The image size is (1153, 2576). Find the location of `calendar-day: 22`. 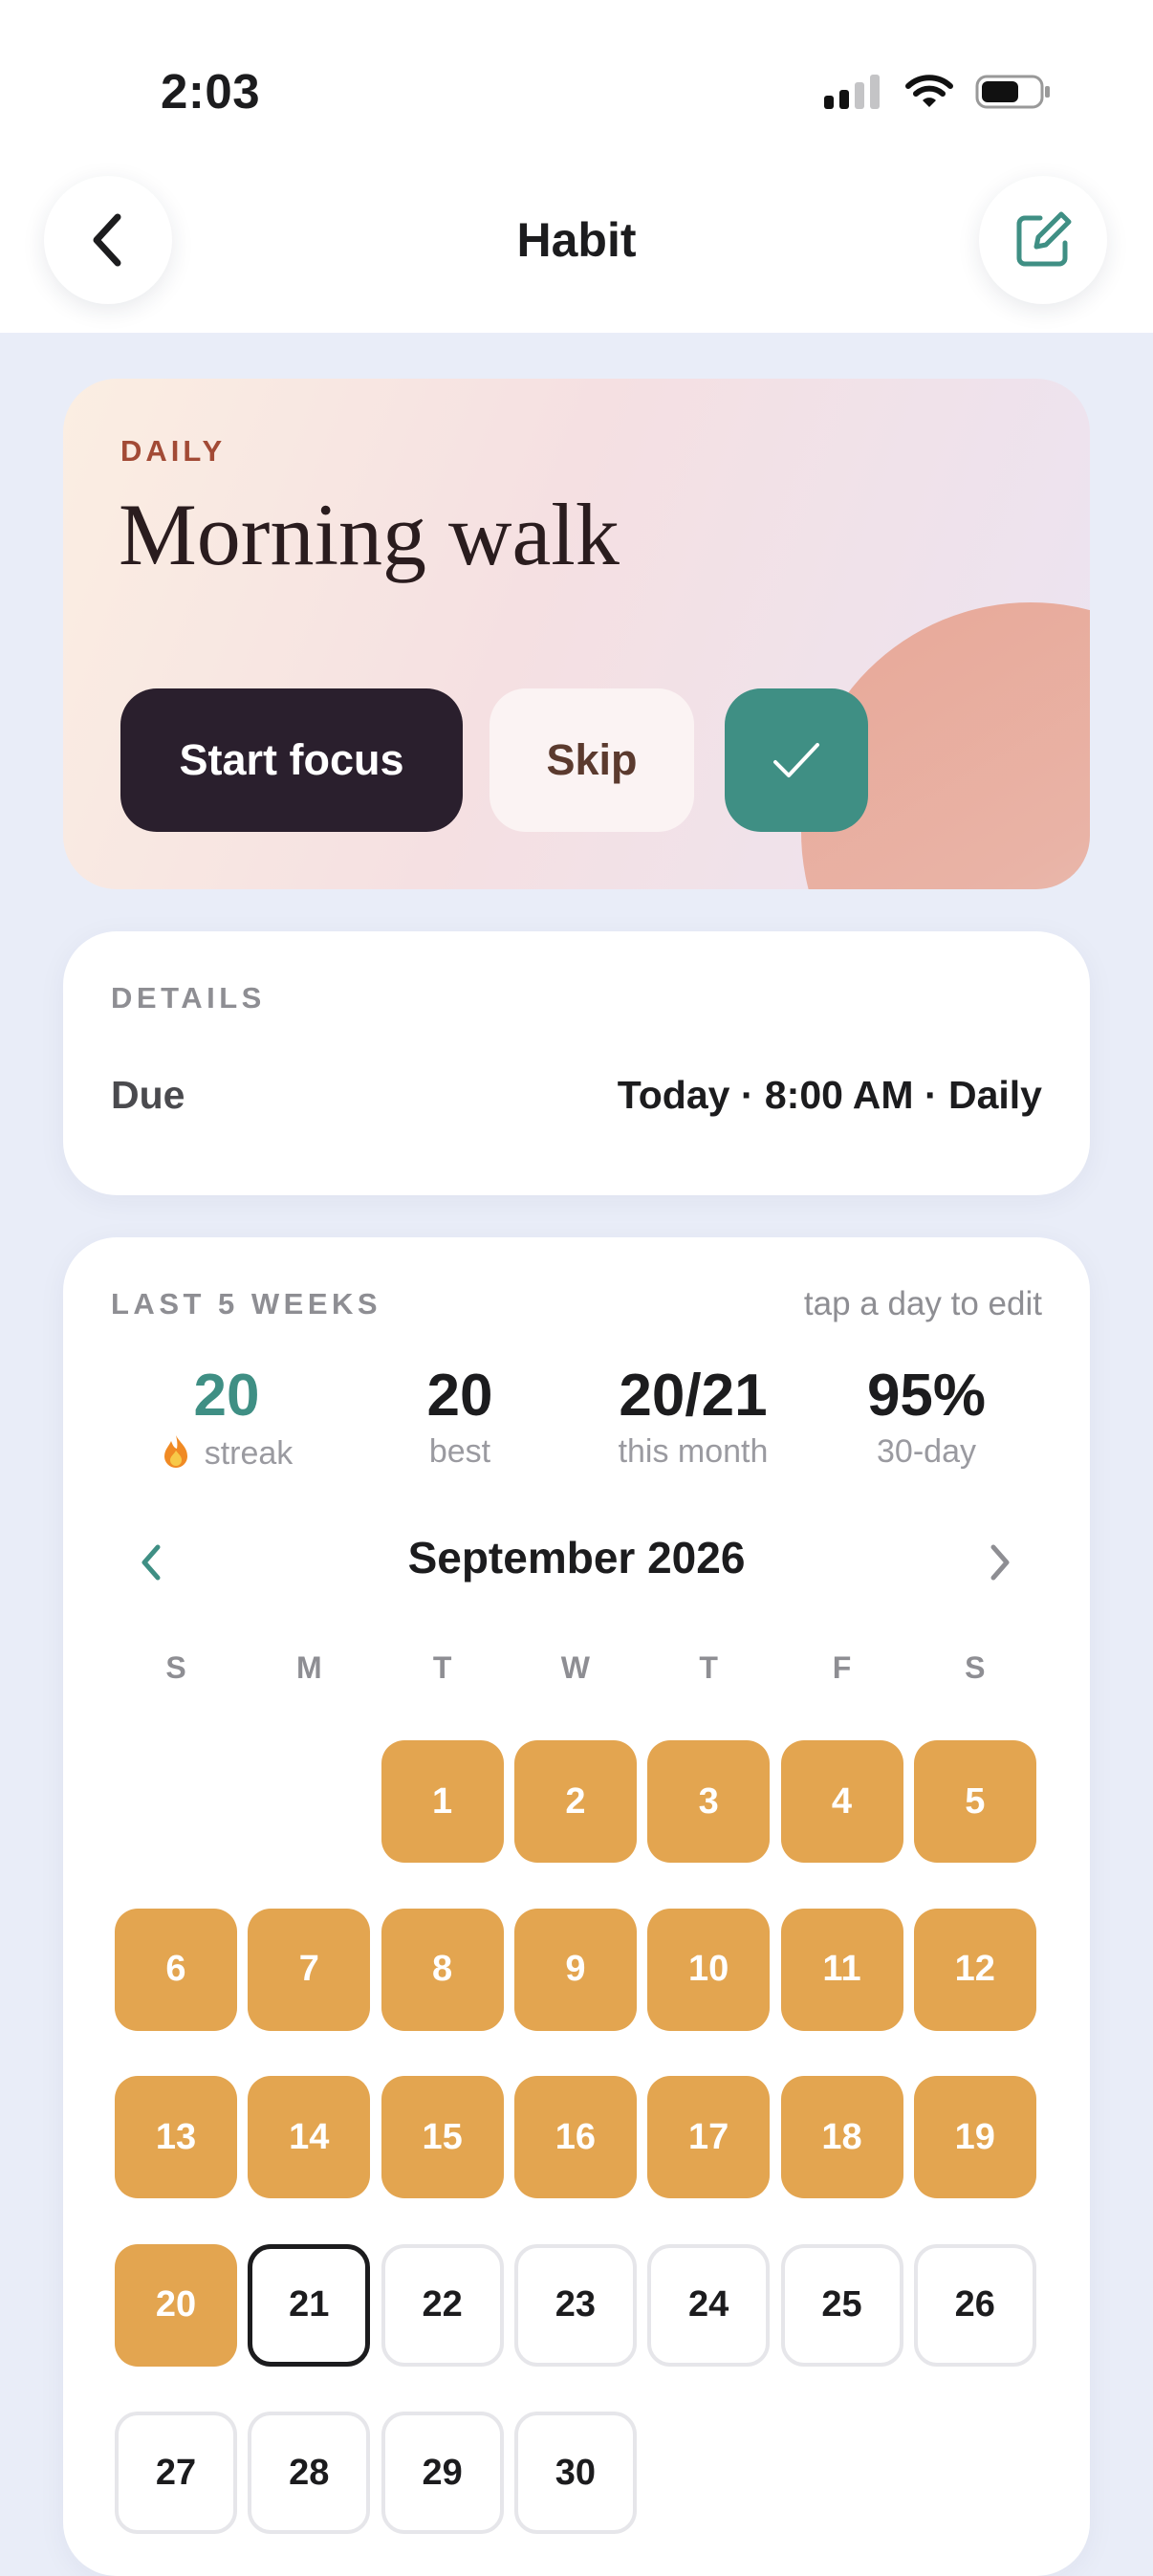

calendar-day: 22 is located at coordinates (442, 2305).